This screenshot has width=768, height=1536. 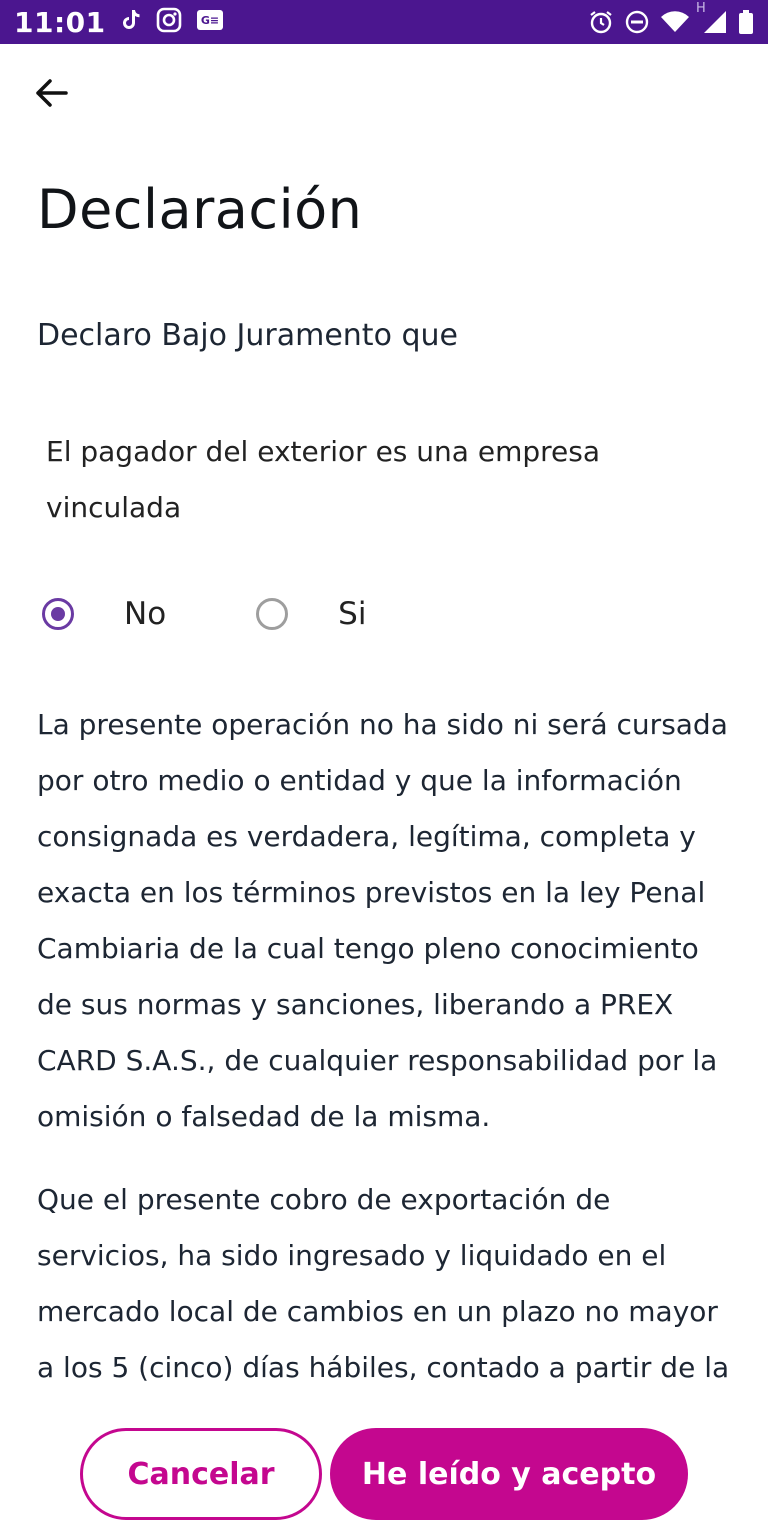 I want to click on declaration-subtitle: Declaro Bajo Juramento que, so click(x=247, y=335).